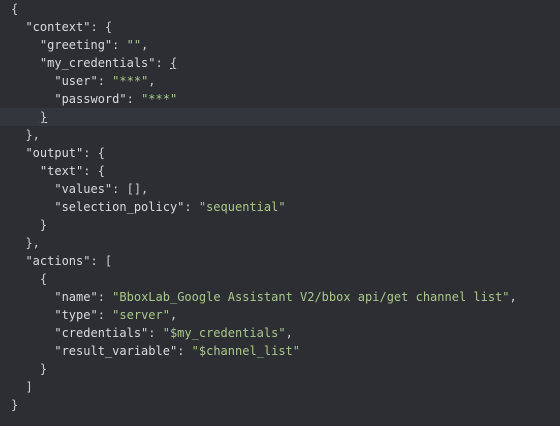  Describe the element at coordinates (134, 45) in the screenshot. I see `json-string: ""` at that location.